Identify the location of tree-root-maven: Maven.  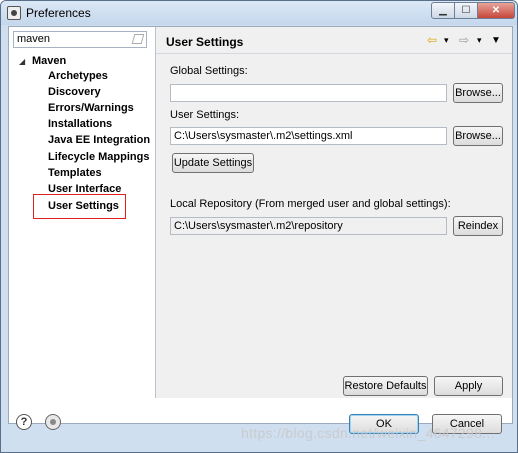
(49, 61).